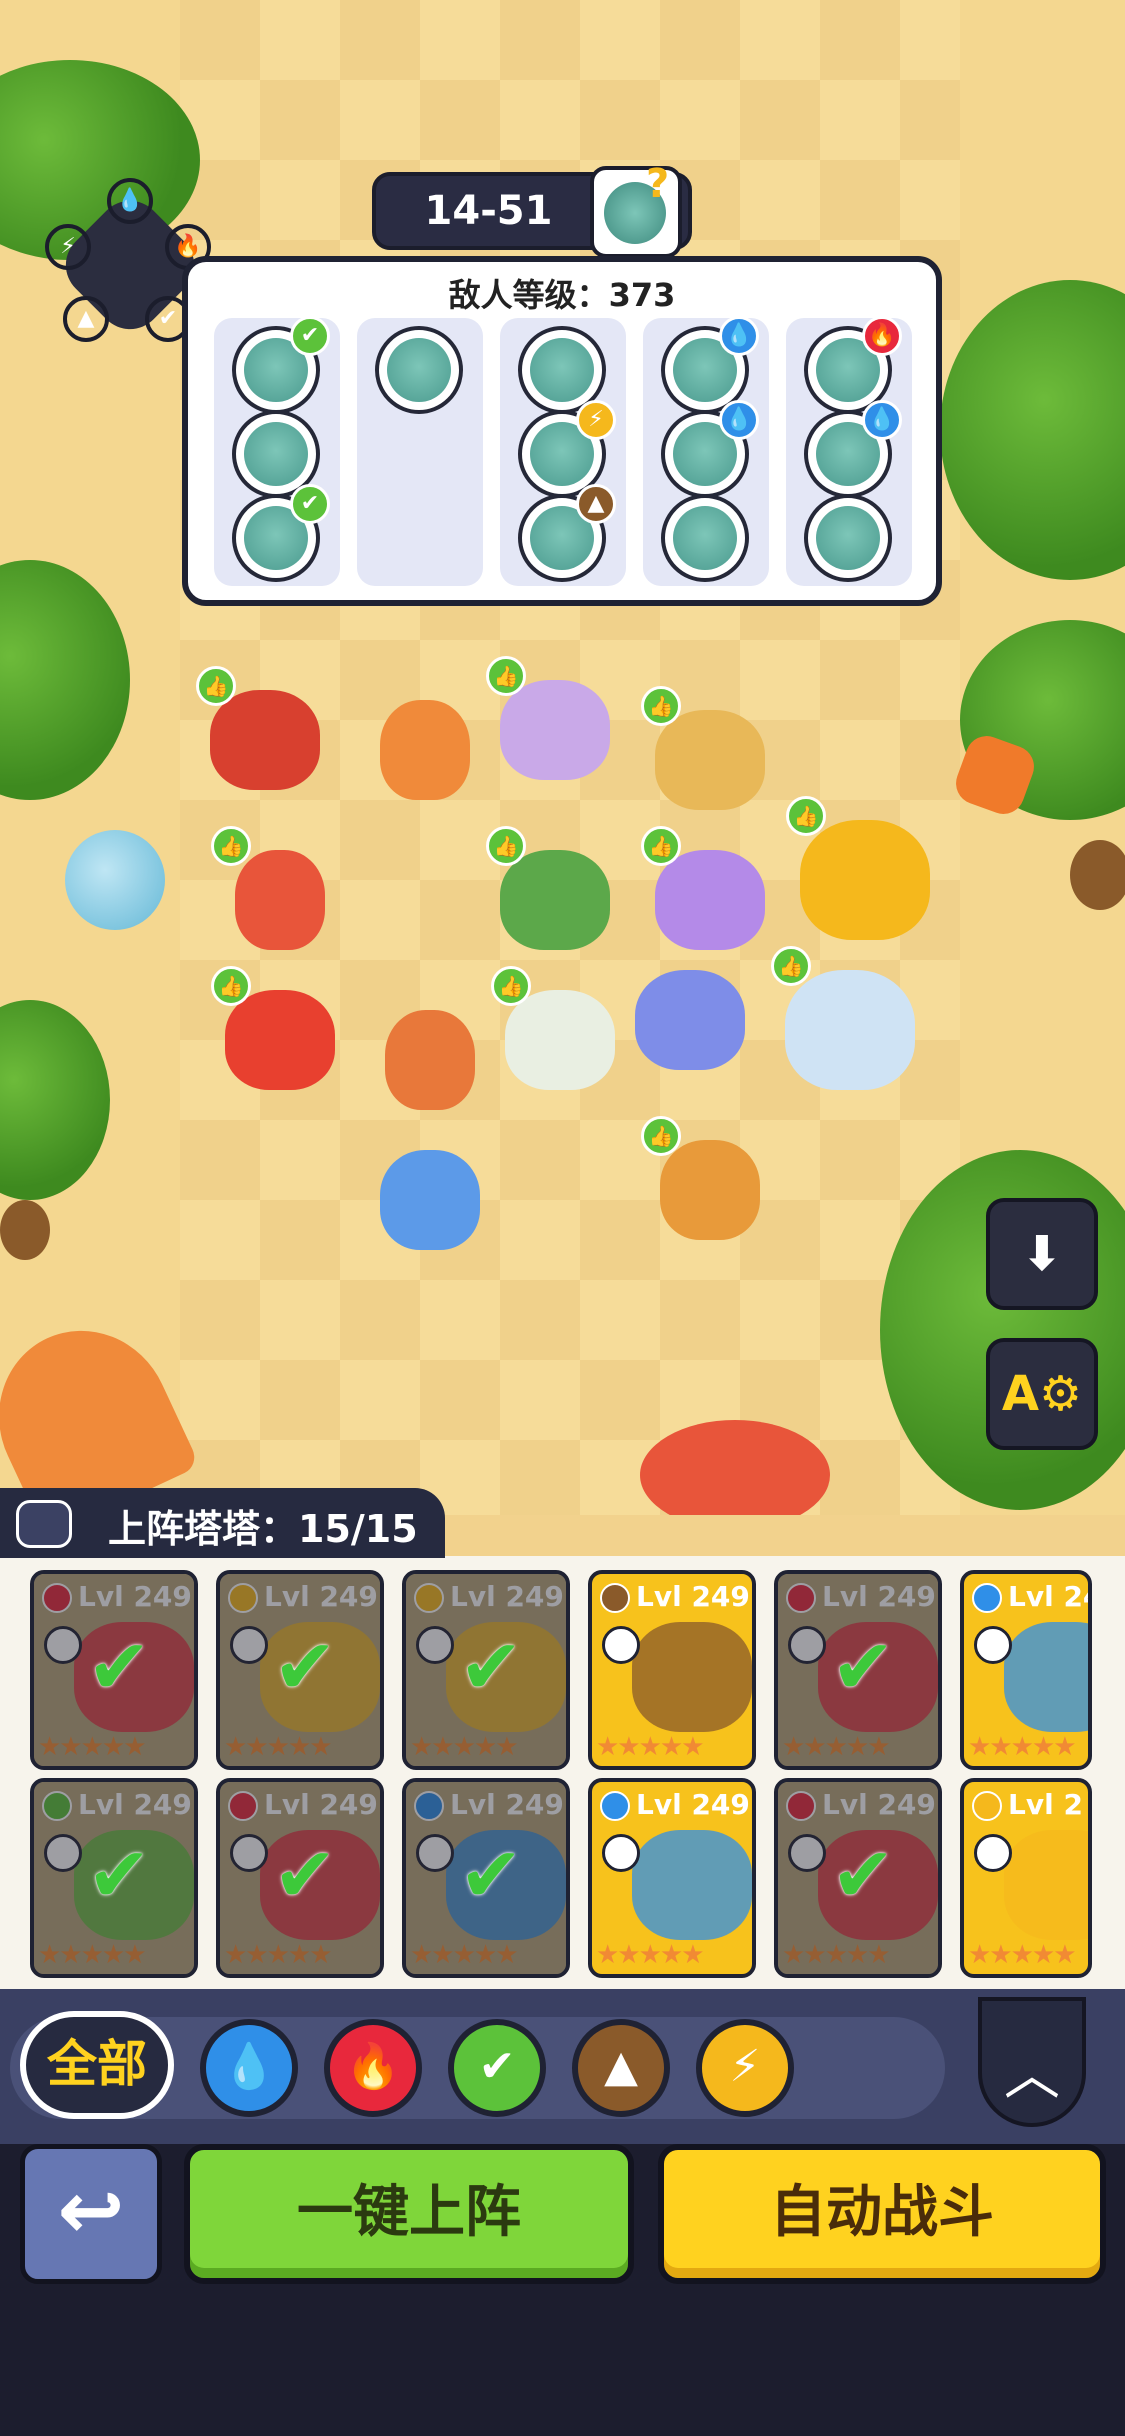 Image resolution: width=1125 pixels, height=2436 pixels. I want to click on filter-earth-button: ▲, so click(621, 2068).